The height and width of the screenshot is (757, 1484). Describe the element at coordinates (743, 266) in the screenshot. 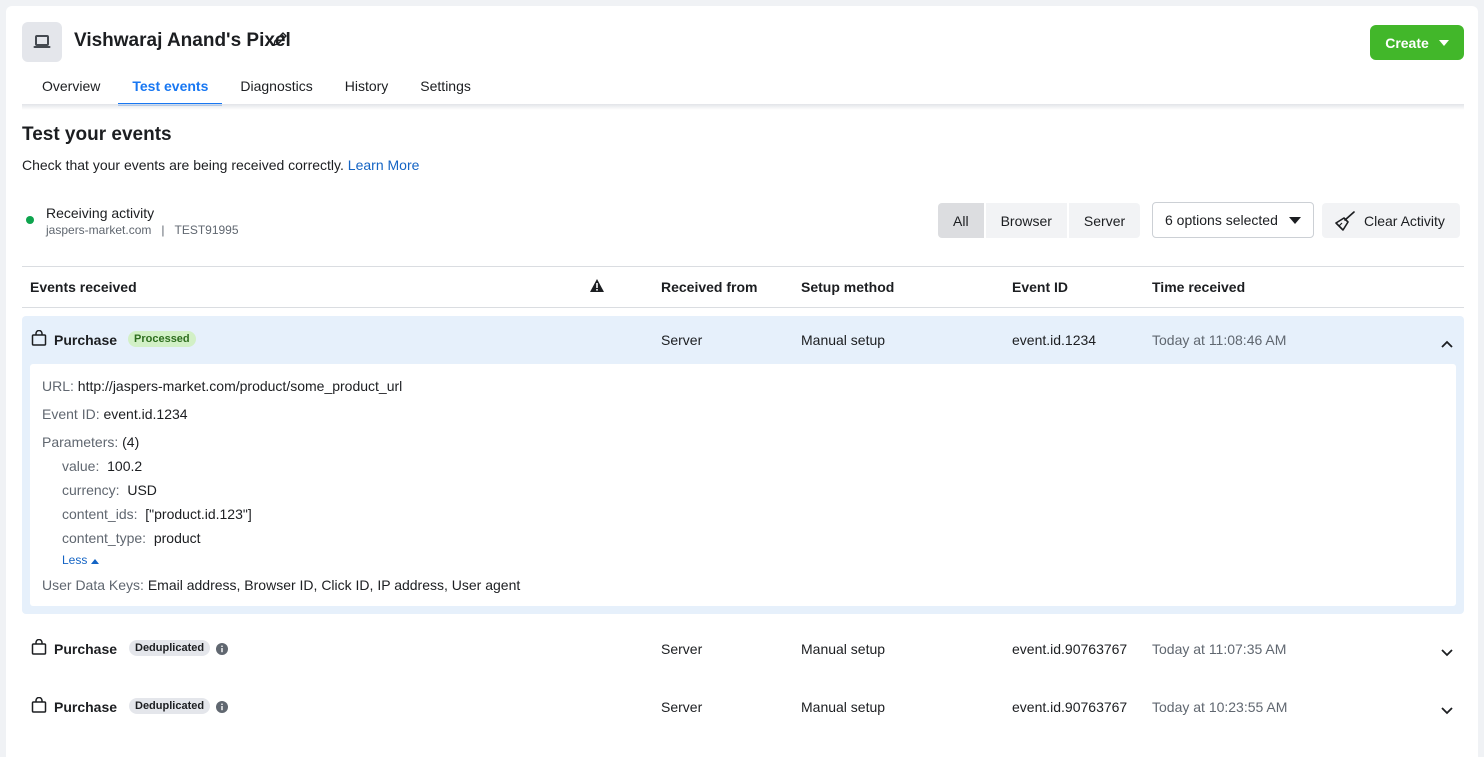

I see `table-top-divider` at that location.